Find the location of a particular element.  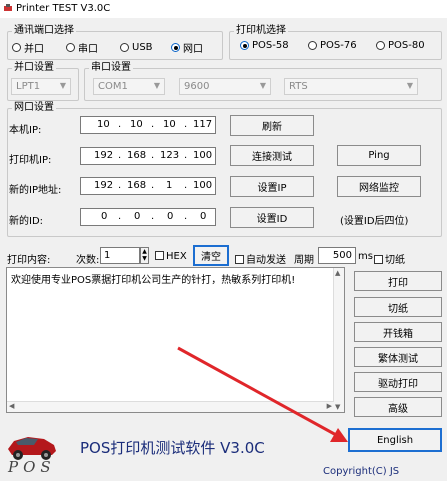

auto-send-checkbox: 自动发送 is located at coordinates (260, 258).